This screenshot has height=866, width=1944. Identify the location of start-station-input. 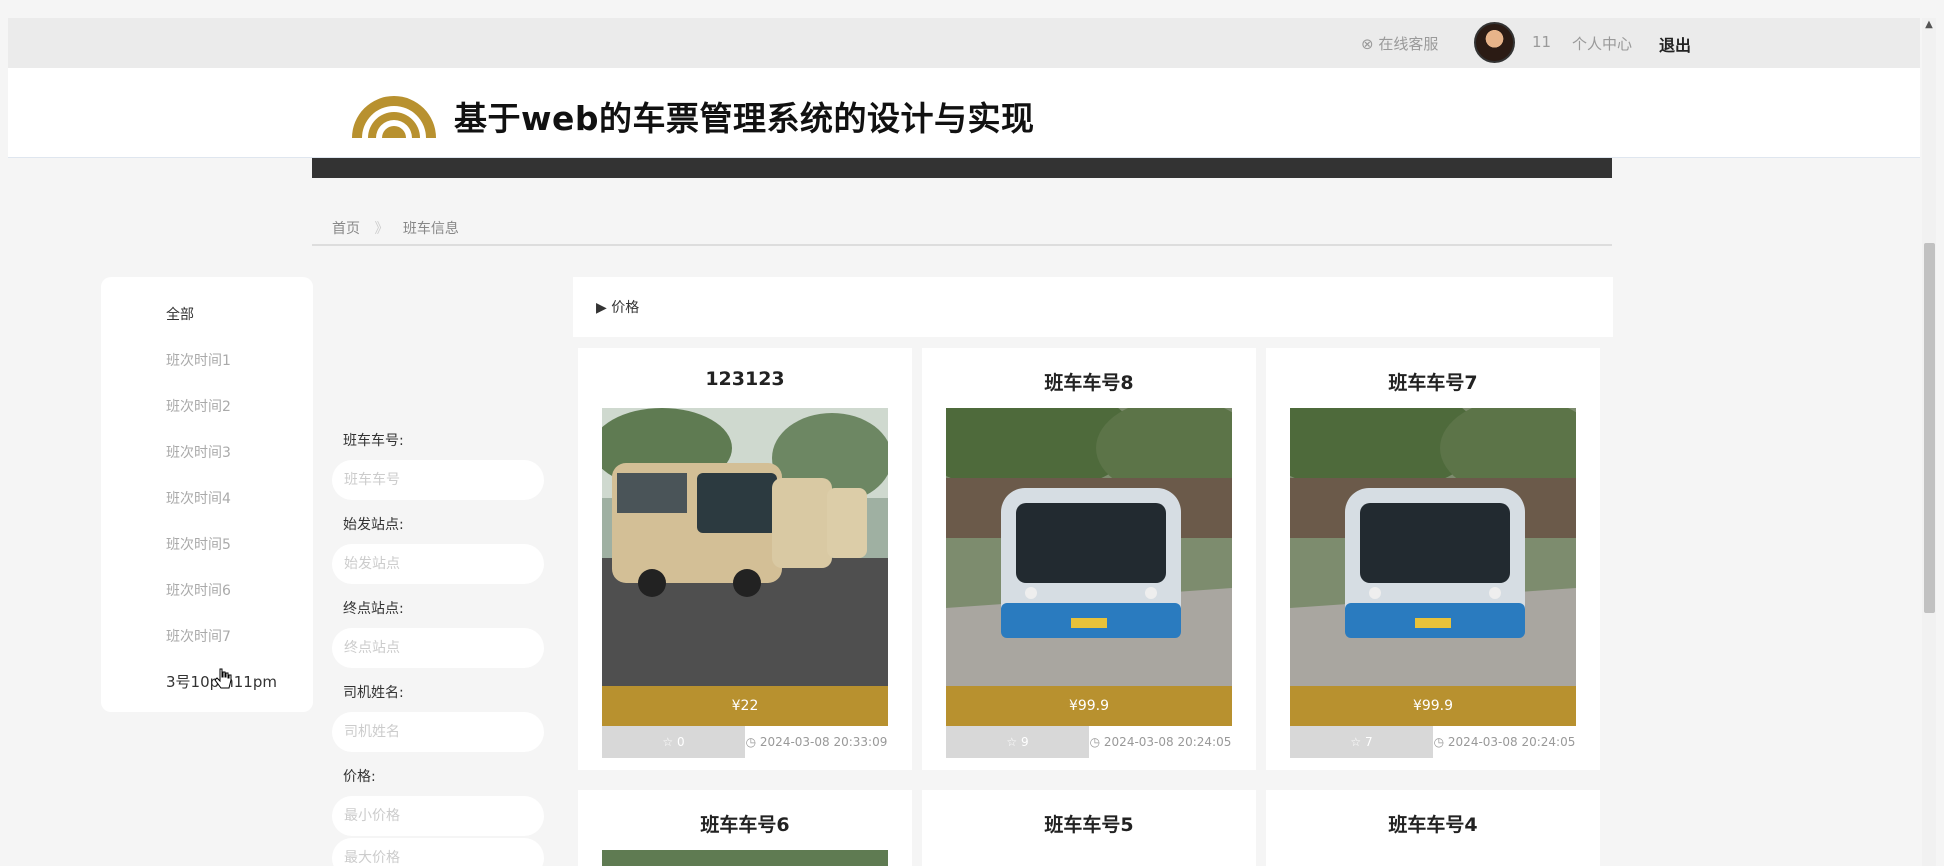
(438, 564).